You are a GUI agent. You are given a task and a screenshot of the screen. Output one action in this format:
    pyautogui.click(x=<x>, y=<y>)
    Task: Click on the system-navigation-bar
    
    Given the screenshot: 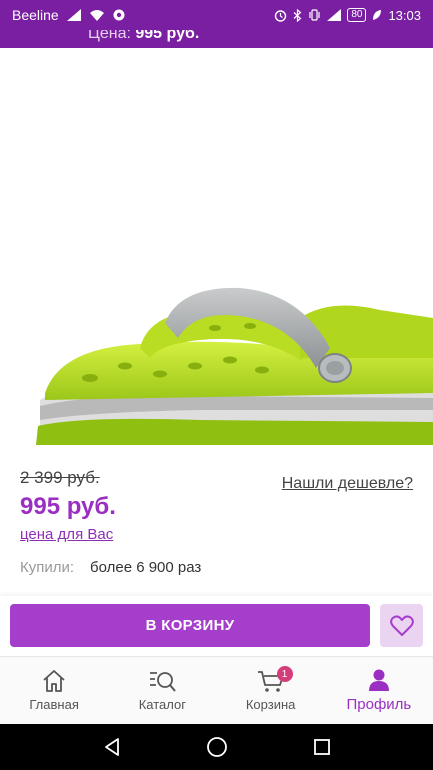 What is the action you would take?
    pyautogui.click(x=216, y=747)
    